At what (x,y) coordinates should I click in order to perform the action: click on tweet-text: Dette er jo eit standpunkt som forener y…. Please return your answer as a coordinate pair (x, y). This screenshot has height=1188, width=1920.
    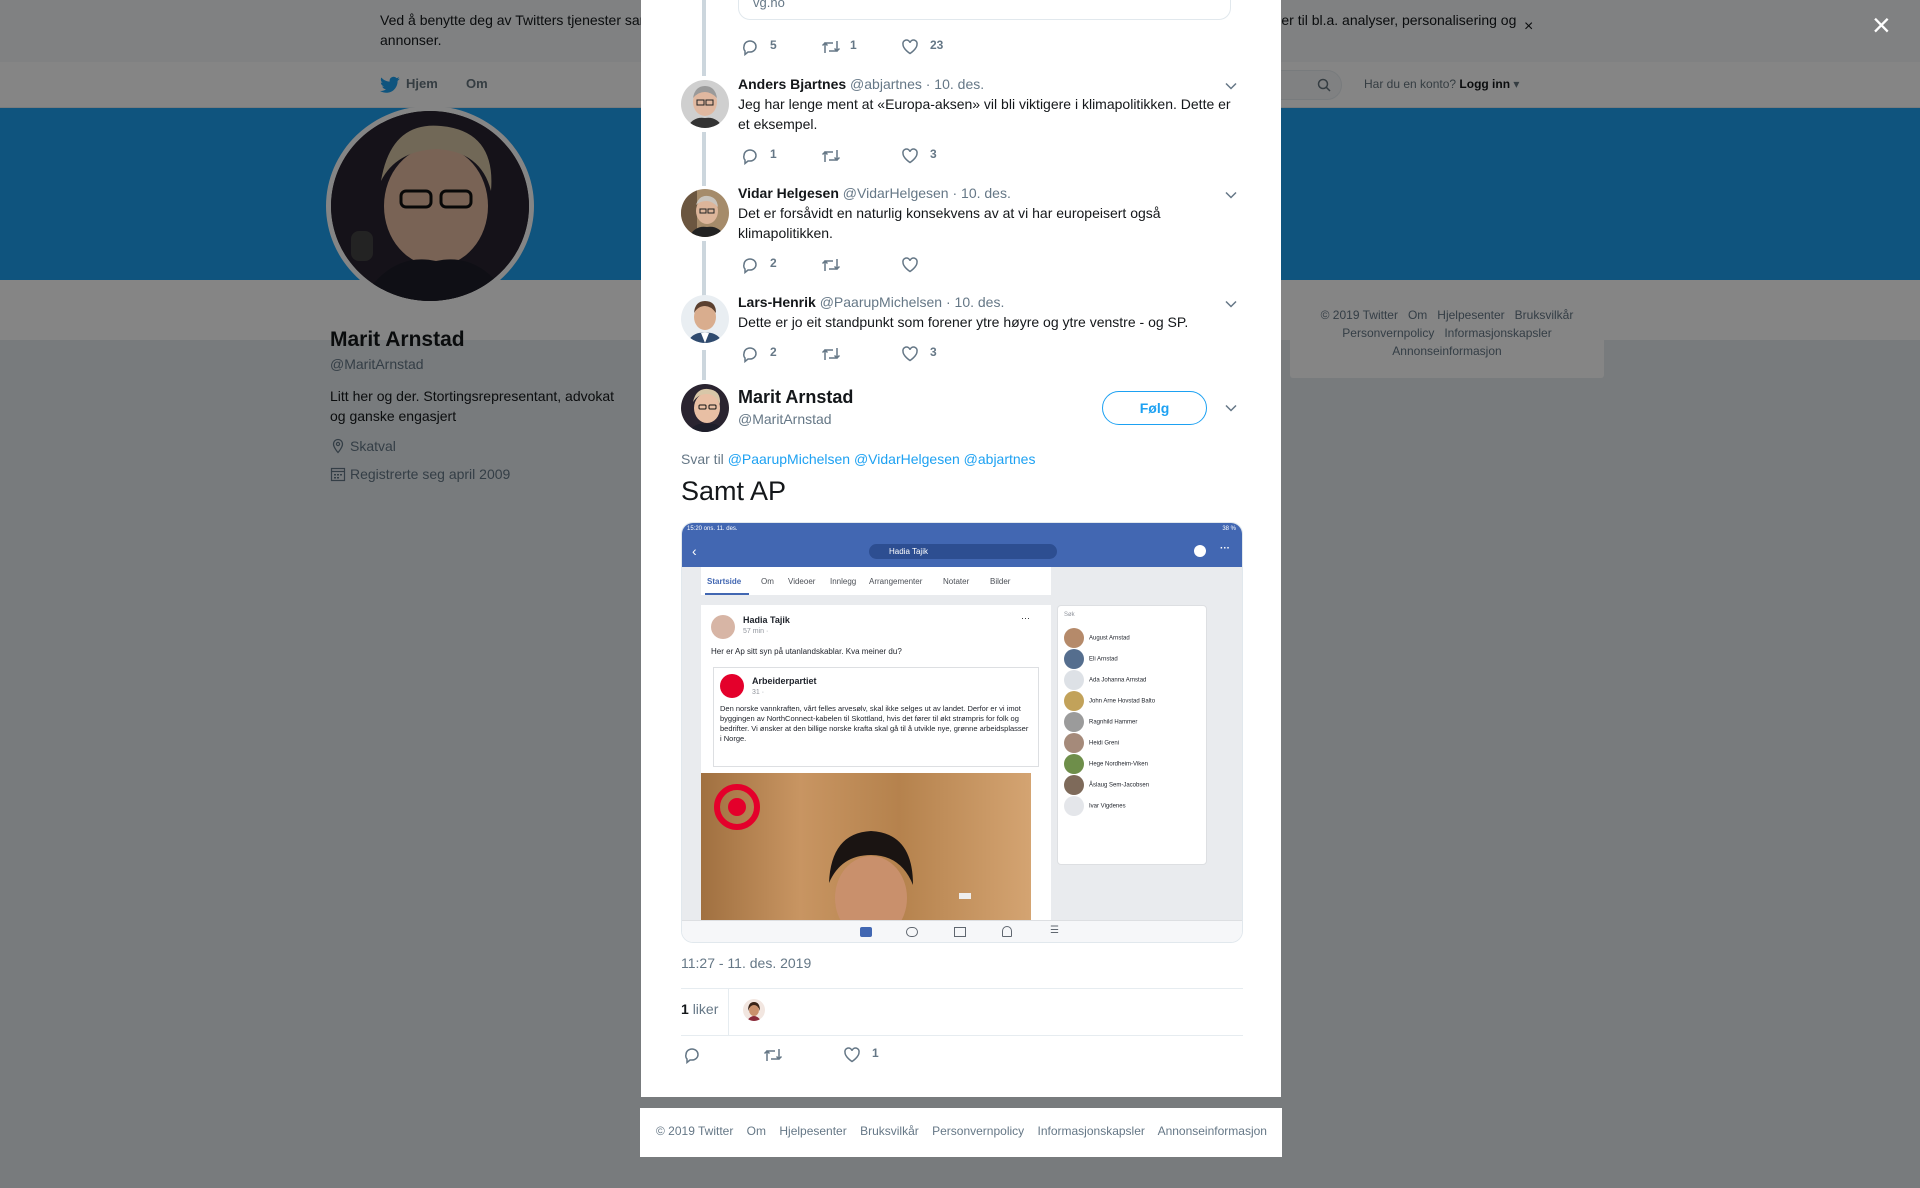
    Looking at the image, I should click on (963, 322).